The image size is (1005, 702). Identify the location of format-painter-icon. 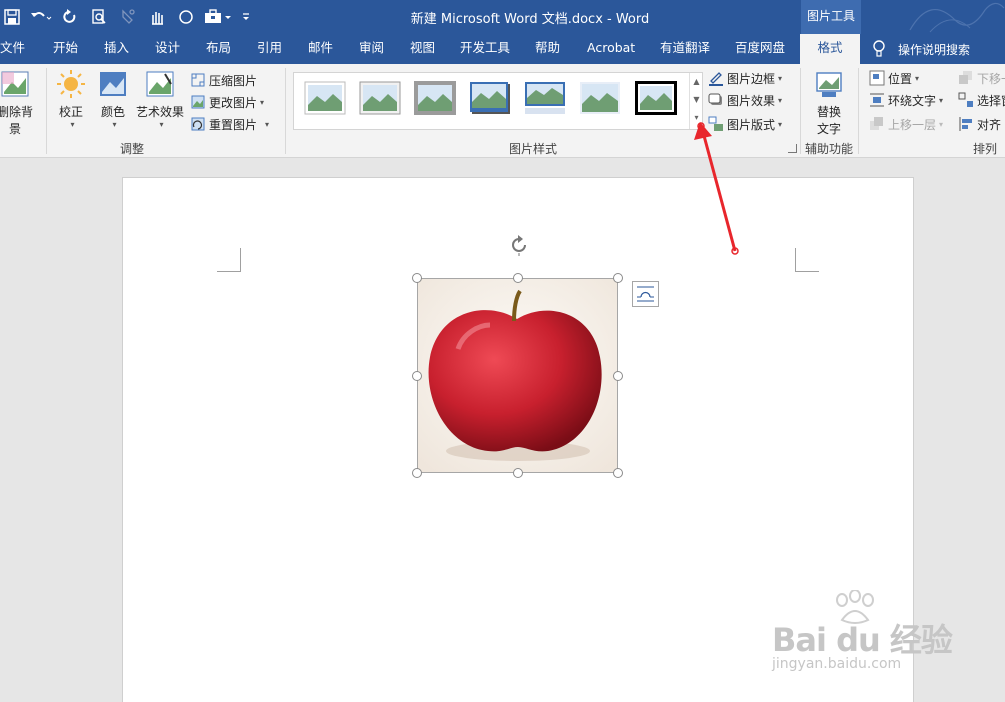
(128, 17).